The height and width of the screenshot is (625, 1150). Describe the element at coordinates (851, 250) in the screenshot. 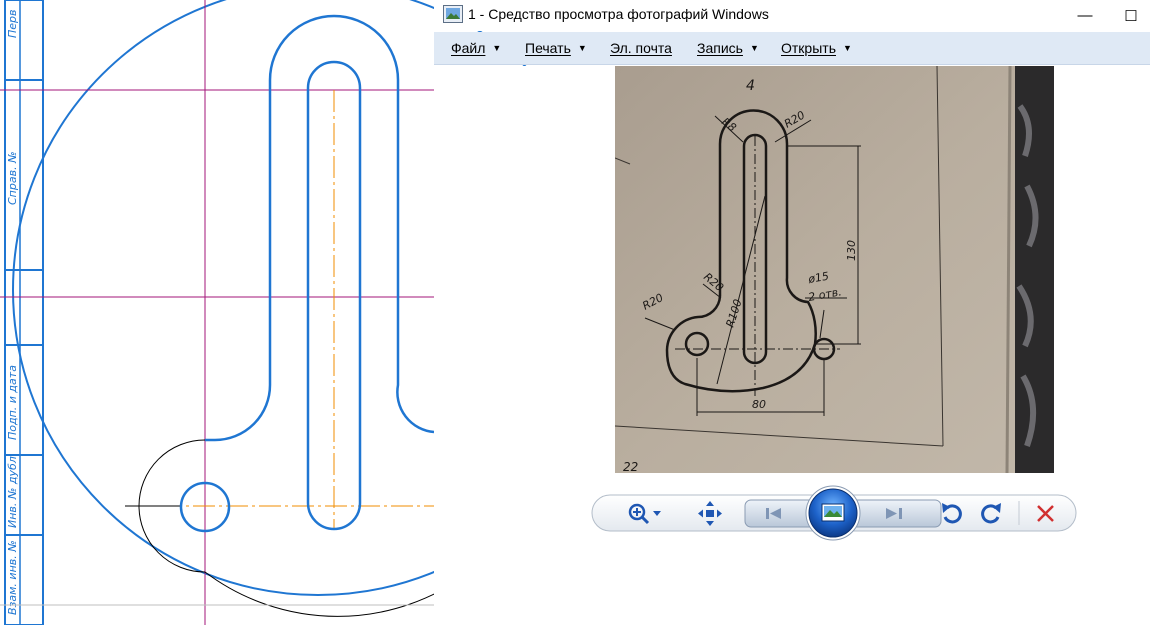

I see `dim-height-130: 130` at that location.